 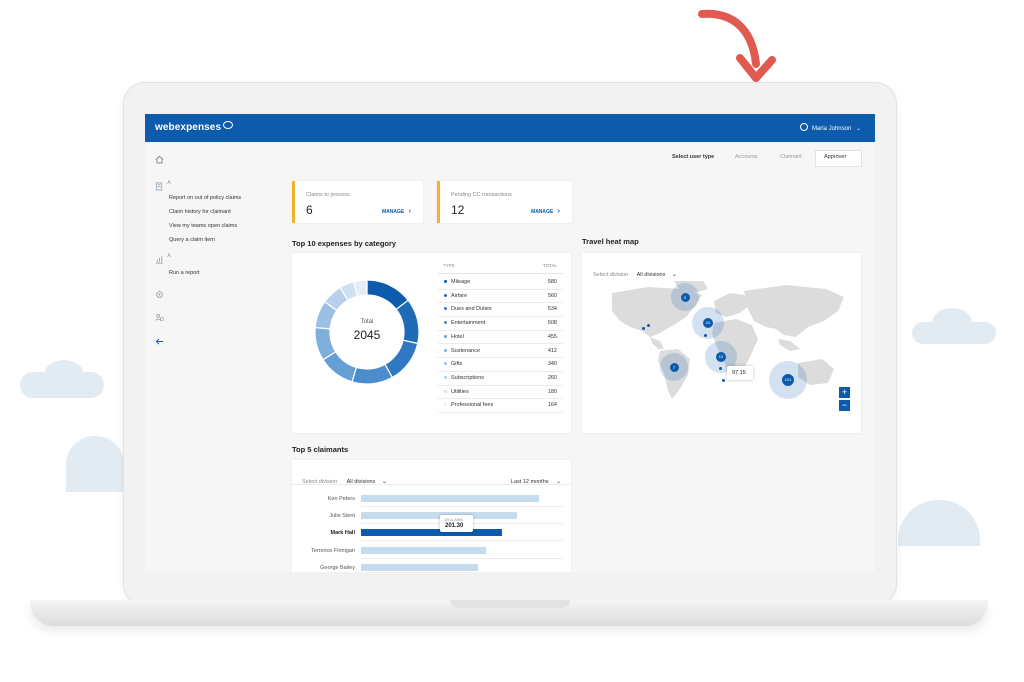 What do you see at coordinates (844, 392) in the screenshot?
I see `zoom-in-button: +` at bounding box center [844, 392].